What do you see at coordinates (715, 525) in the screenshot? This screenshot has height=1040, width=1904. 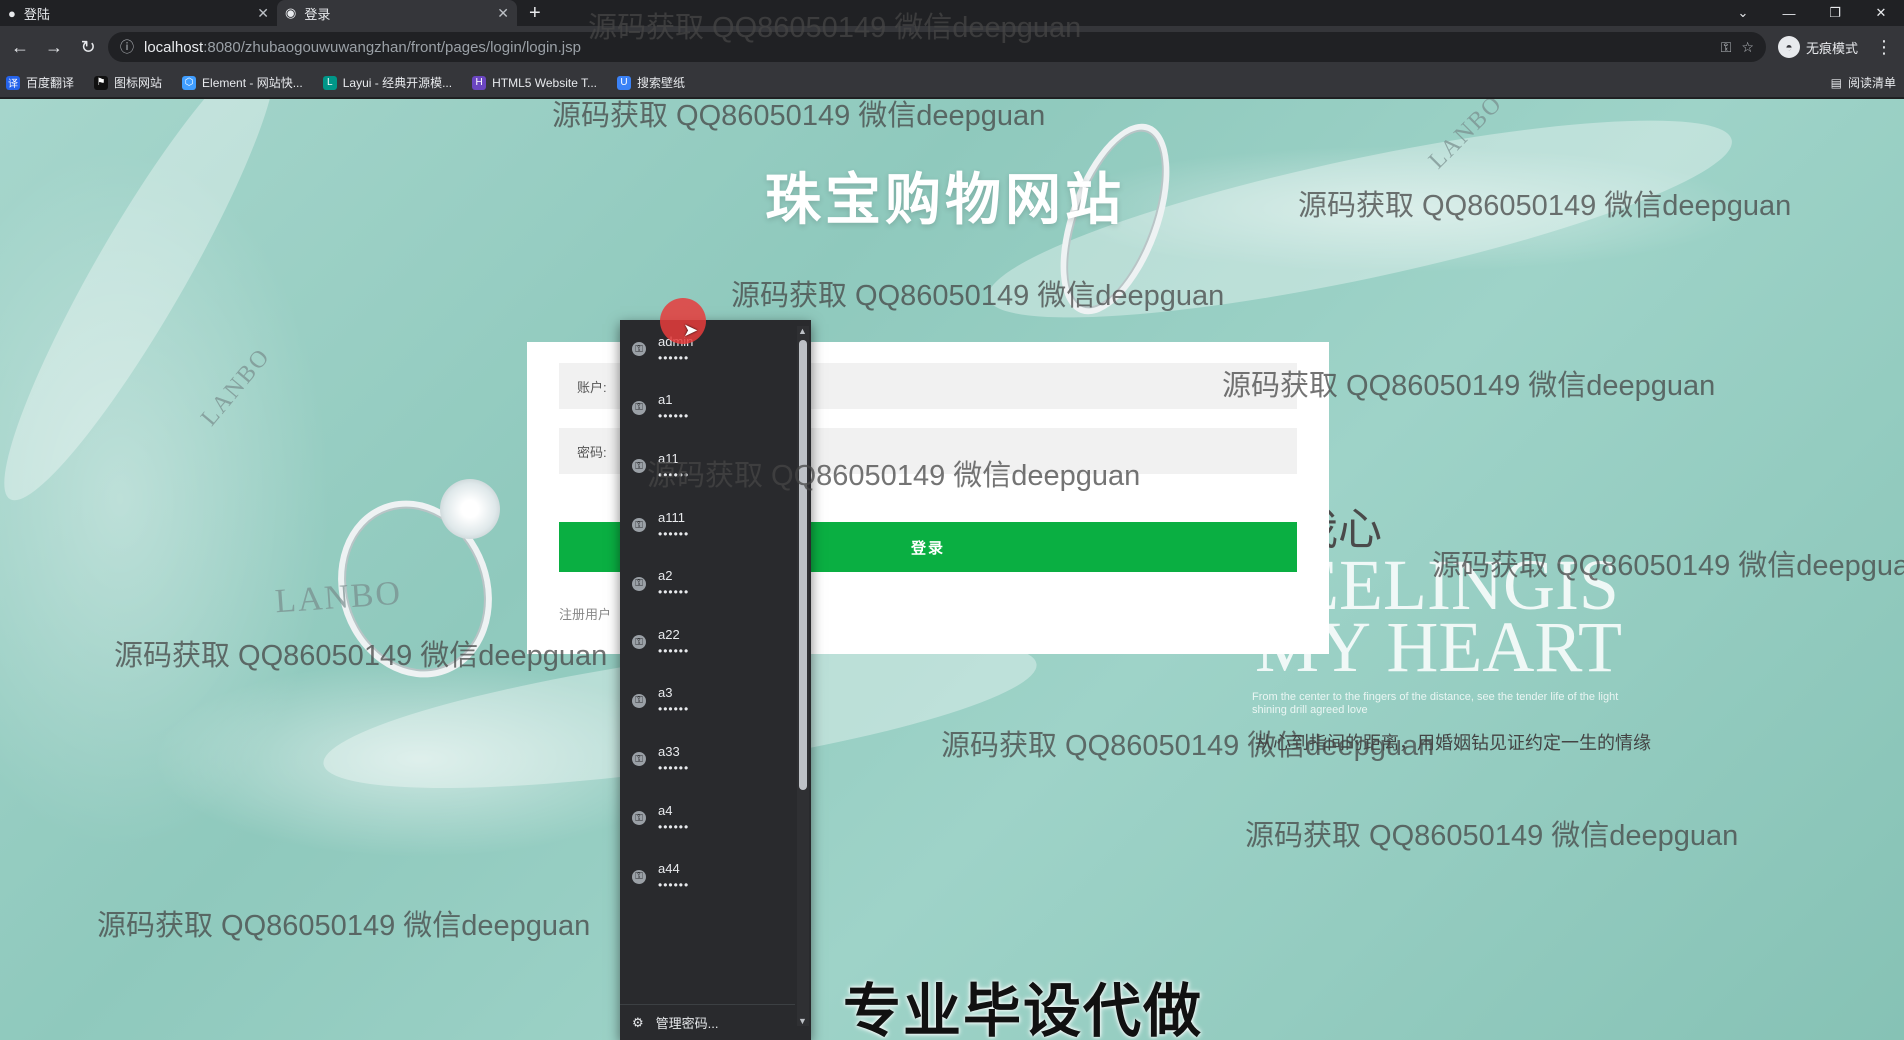 I see `autocomplete-item: ⚿ a111 ••••••` at bounding box center [715, 525].